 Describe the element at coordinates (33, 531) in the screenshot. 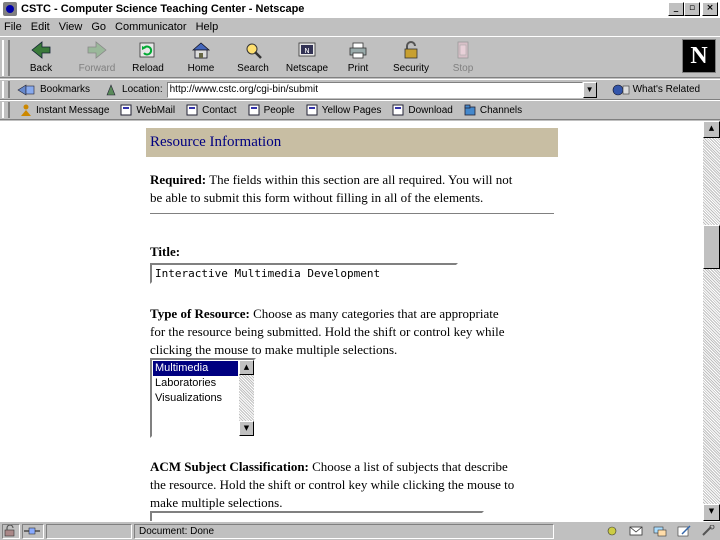

I see `connection-status-icon` at that location.